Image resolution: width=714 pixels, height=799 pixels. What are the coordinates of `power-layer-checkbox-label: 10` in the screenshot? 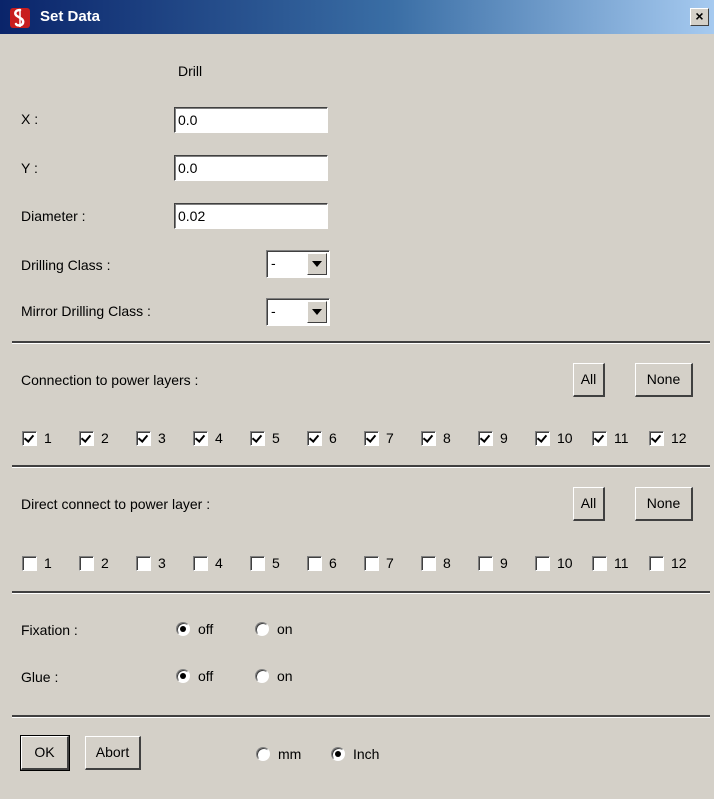 It's located at (565, 438).